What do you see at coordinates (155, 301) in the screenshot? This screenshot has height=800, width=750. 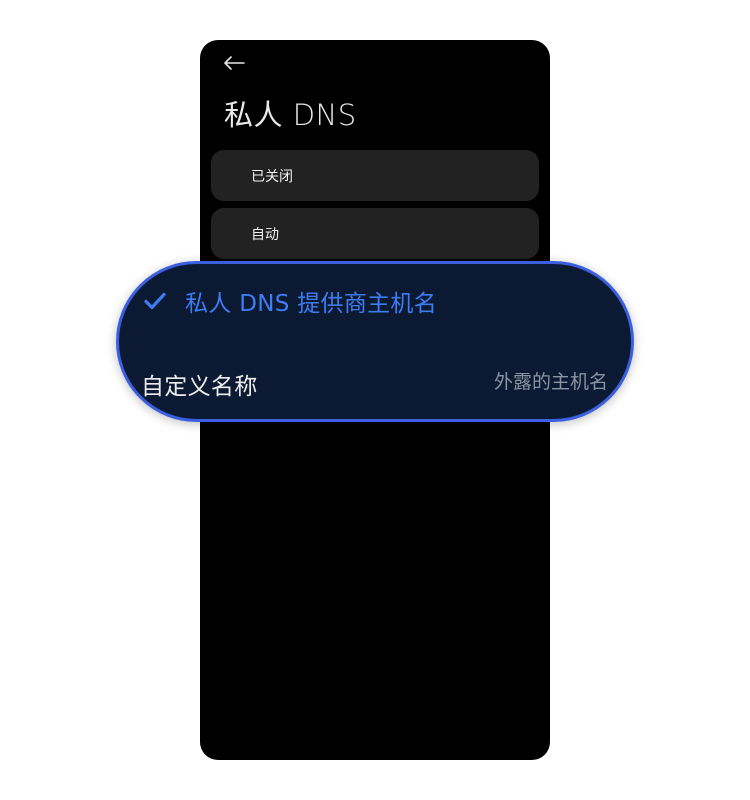 I see `checkmark-icon` at bounding box center [155, 301].